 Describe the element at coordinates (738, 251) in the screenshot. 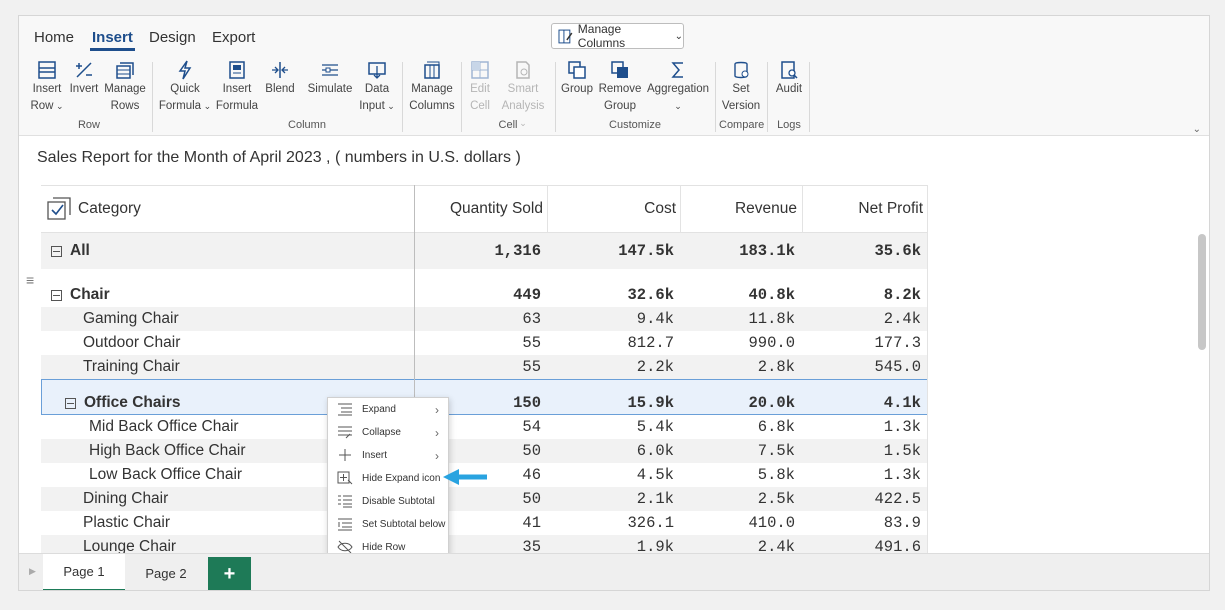

I see `cell-revenue: 183.1k` at that location.